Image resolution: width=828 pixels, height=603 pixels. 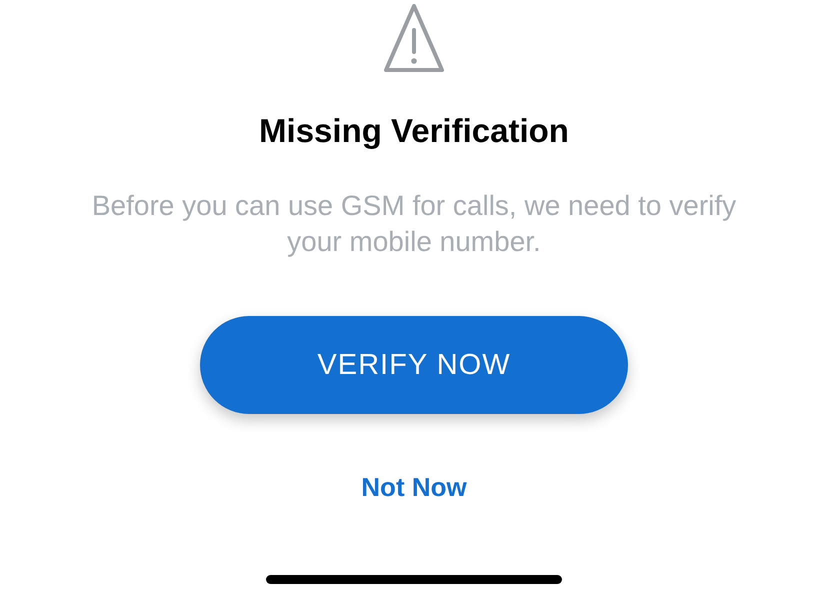 I want to click on verify-now-button: VERIFY NOW, so click(x=414, y=365).